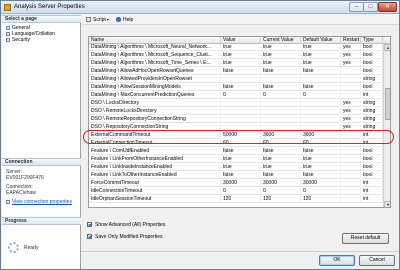 This screenshot has height=270, width=400. What do you see at coordinates (351, 40) in the screenshot?
I see `column-header-restart: Restart` at bounding box center [351, 40].